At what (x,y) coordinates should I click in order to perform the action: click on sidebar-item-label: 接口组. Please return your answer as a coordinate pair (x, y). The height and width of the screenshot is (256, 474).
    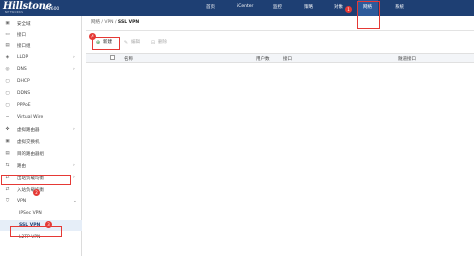
    Looking at the image, I should click on (24, 46).